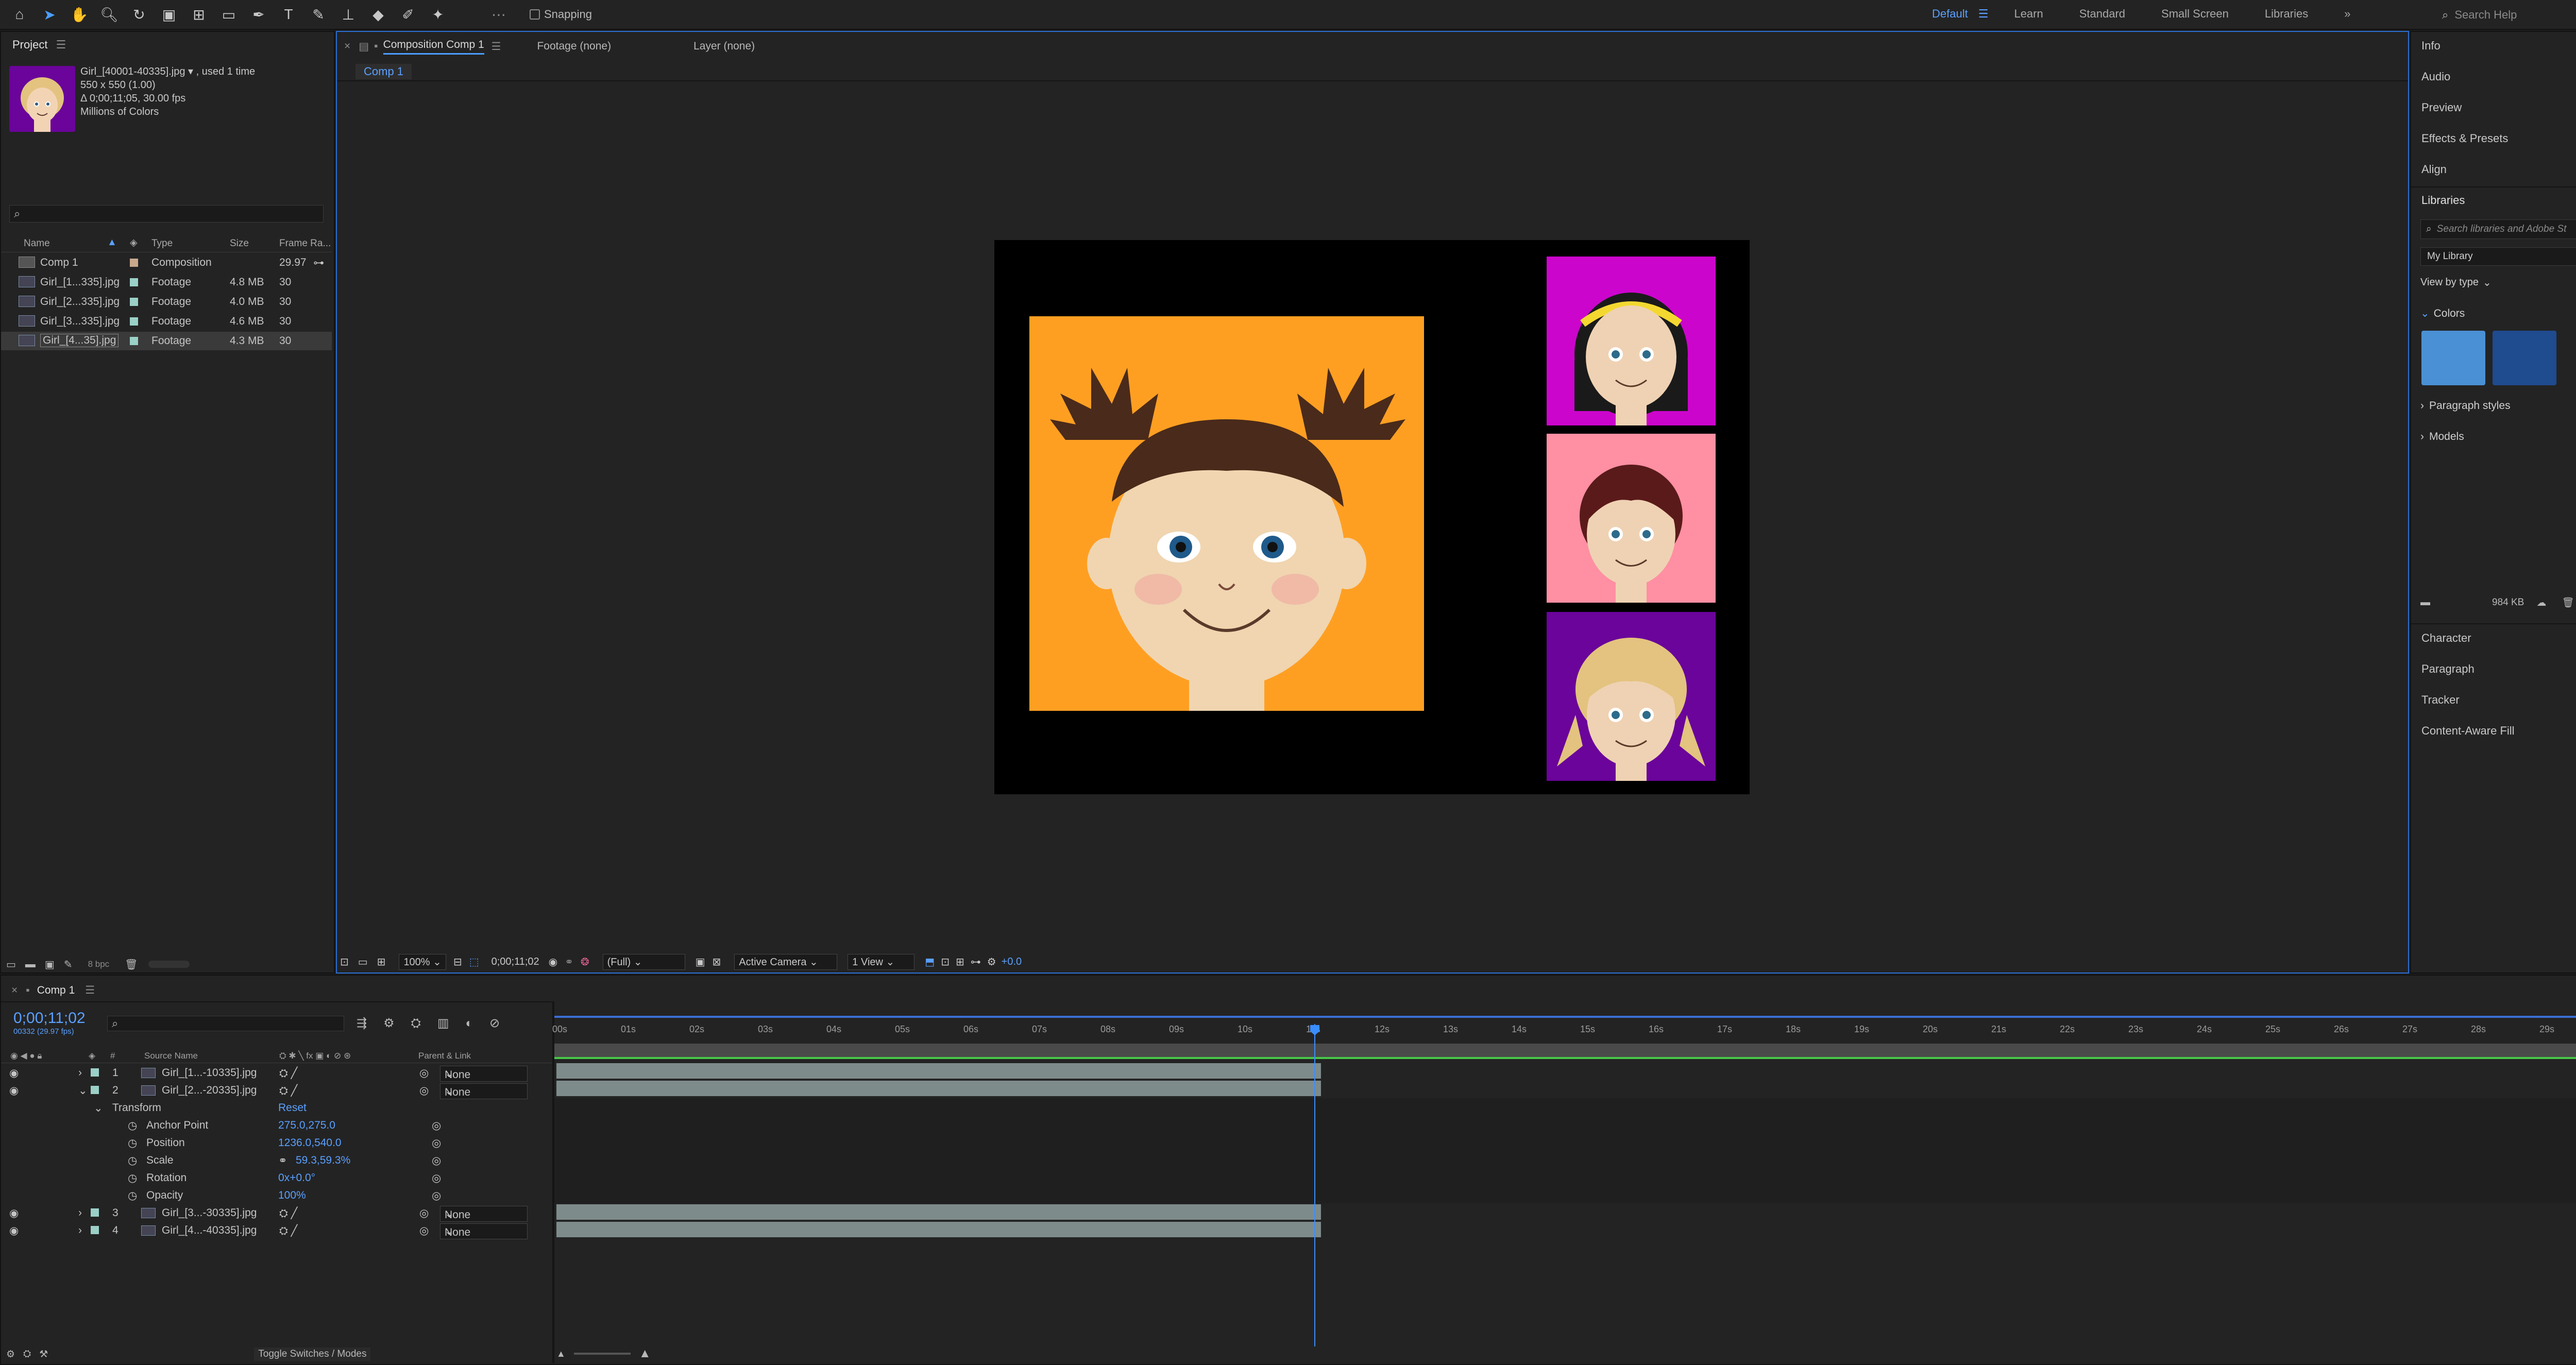 Image resolution: width=2576 pixels, height=1365 pixels. Describe the element at coordinates (444, 1056) in the screenshot. I see `col-parent-link: Parent & Link` at that location.